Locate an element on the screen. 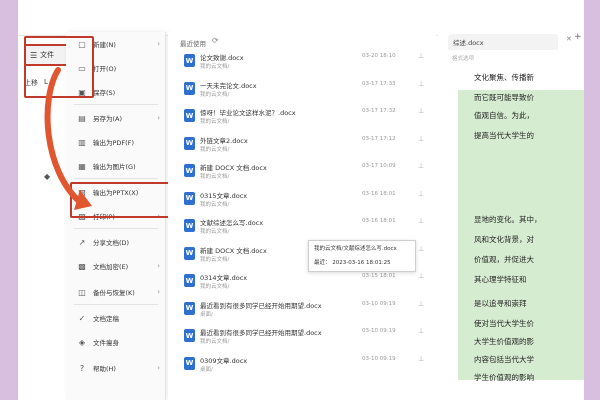 This screenshot has width=600, height=400. recent-doc-item: W 惊呀！毕业论文这样水泥？.docx 我的云文档/03-17 17:32 ⊥ is located at coordinates (303, 117).